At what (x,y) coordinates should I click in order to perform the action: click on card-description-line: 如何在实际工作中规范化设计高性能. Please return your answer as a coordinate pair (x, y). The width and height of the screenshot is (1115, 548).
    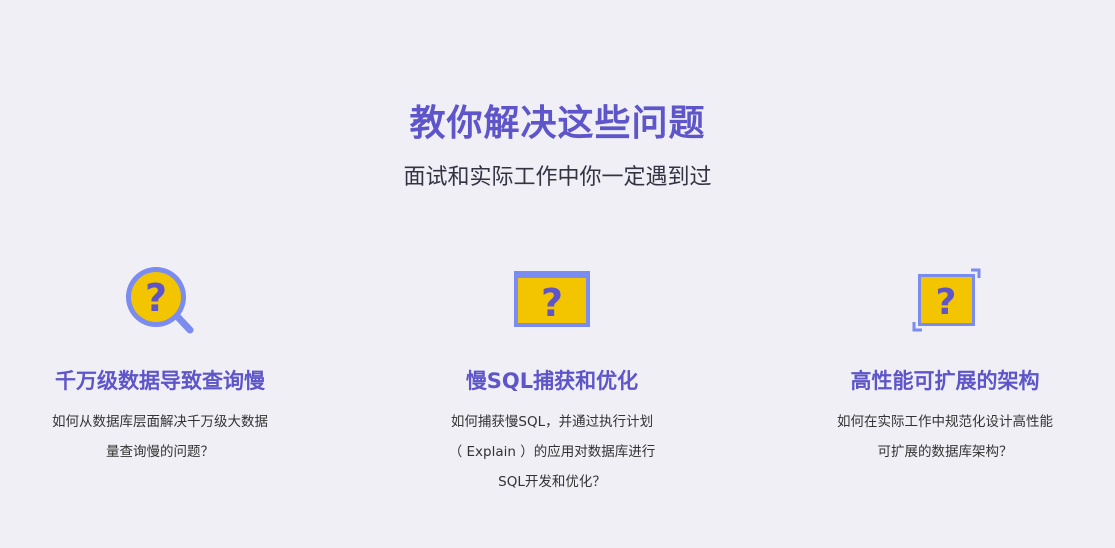
    Looking at the image, I should click on (945, 422).